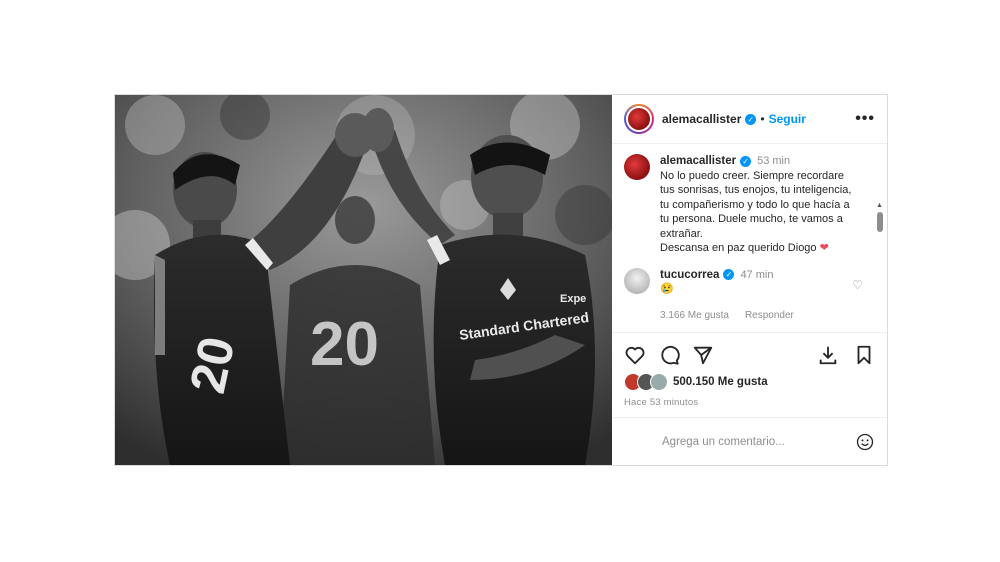 This screenshot has width=1000, height=562. I want to click on caption-line: extrañar., so click(681, 233).